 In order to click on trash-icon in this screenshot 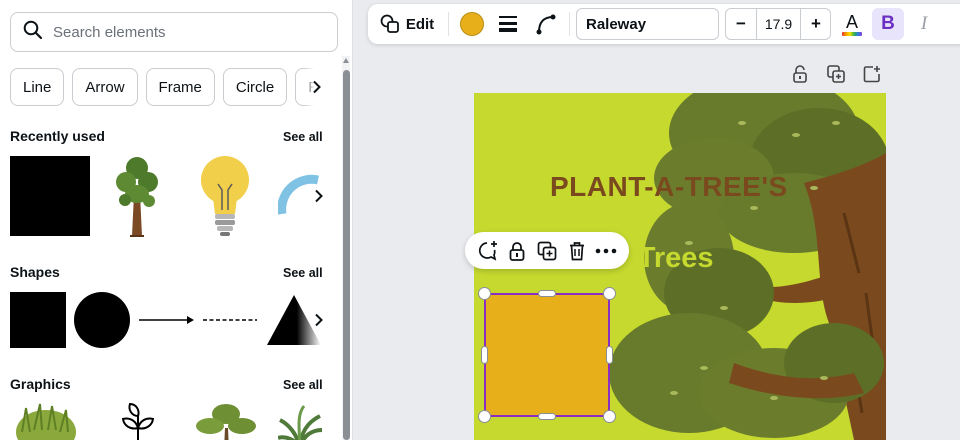, I will do `click(576, 250)`.